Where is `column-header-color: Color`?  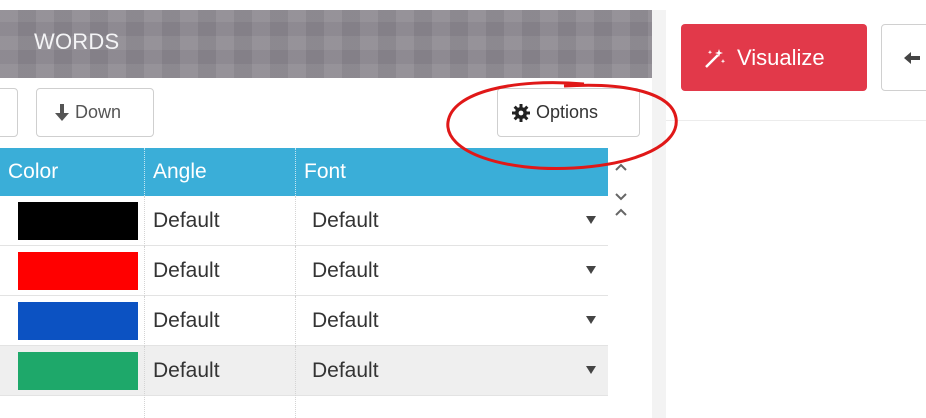
column-header-color: Color is located at coordinates (72, 172).